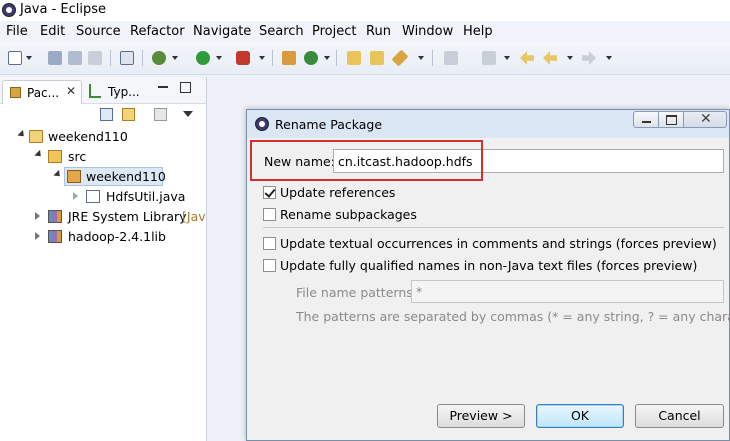 The image size is (730, 441). What do you see at coordinates (354, 58) in the screenshot?
I see `open-type-icon` at bounding box center [354, 58].